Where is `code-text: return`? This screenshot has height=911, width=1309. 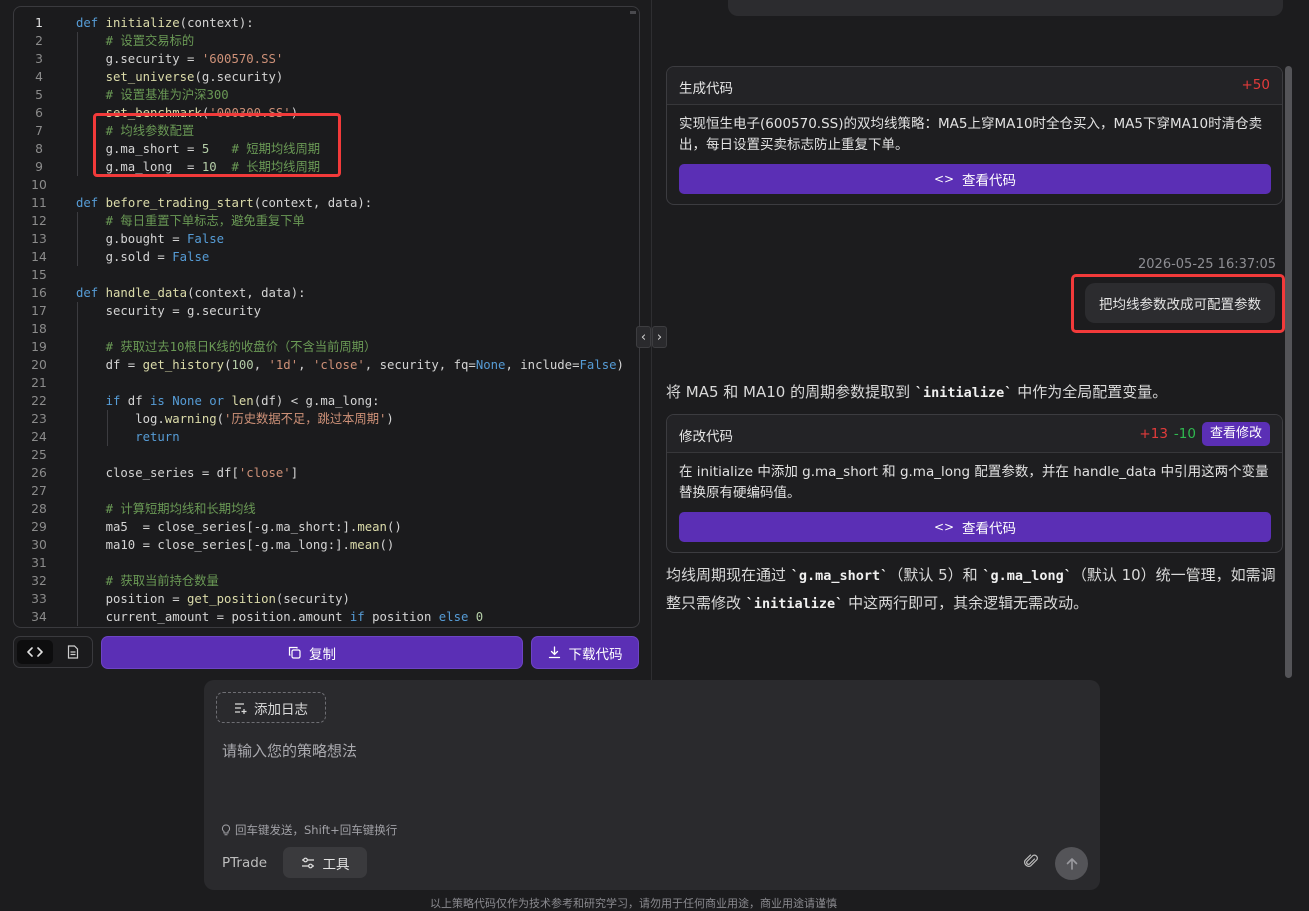 code-text: return is located at coordinates (157, 437).